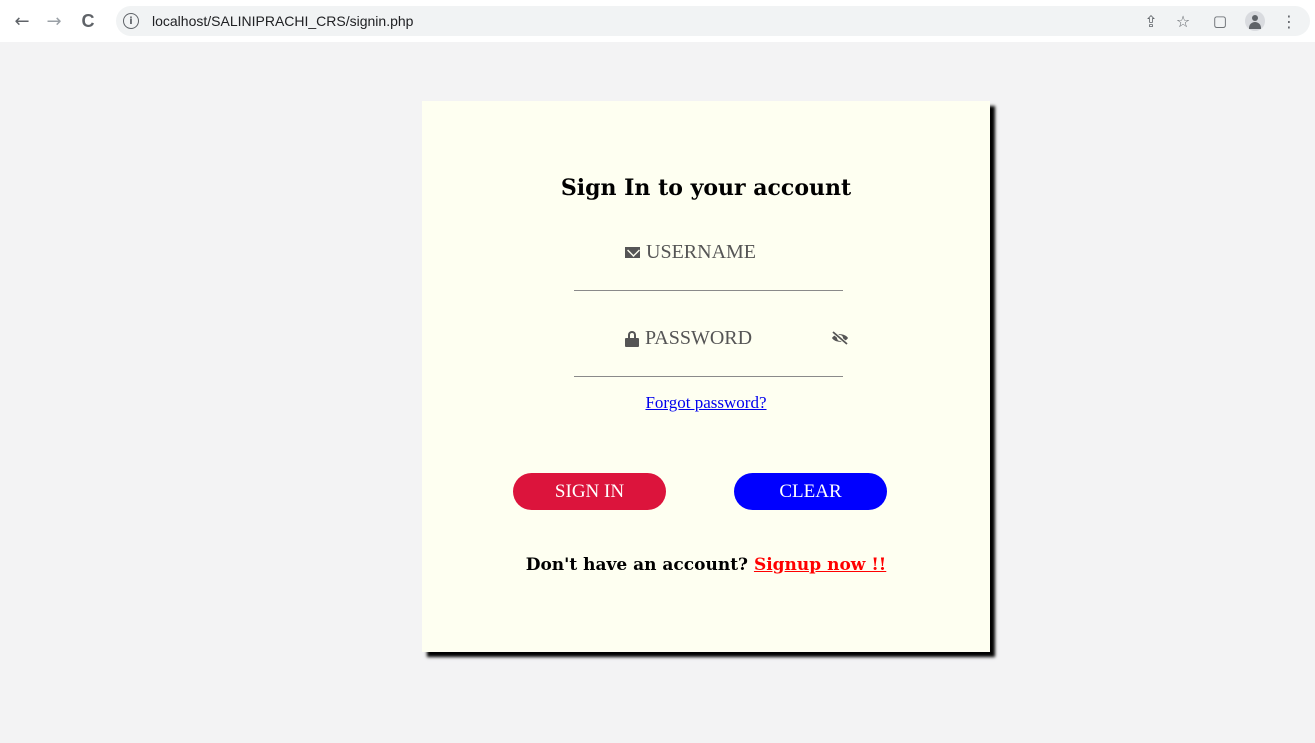 This screenshot has height=743, width=1315. I want to click on username-field: USERNAME, so click(708, 266).